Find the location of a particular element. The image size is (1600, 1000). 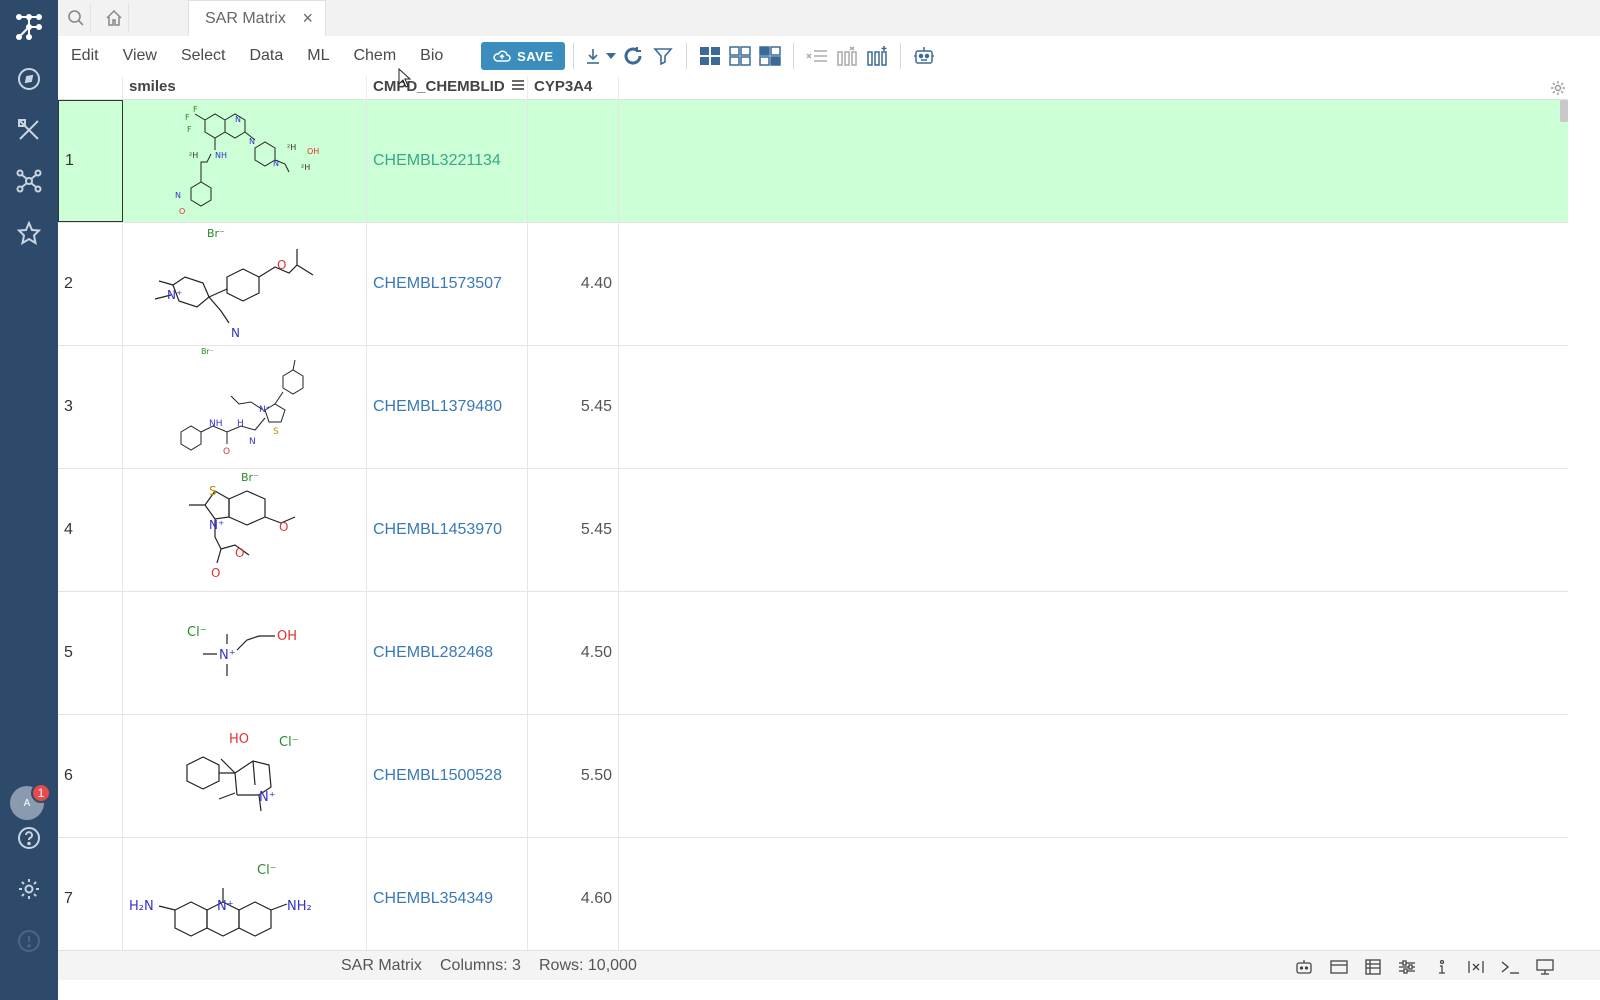

console-icon is located at coordinates (1510, 967).